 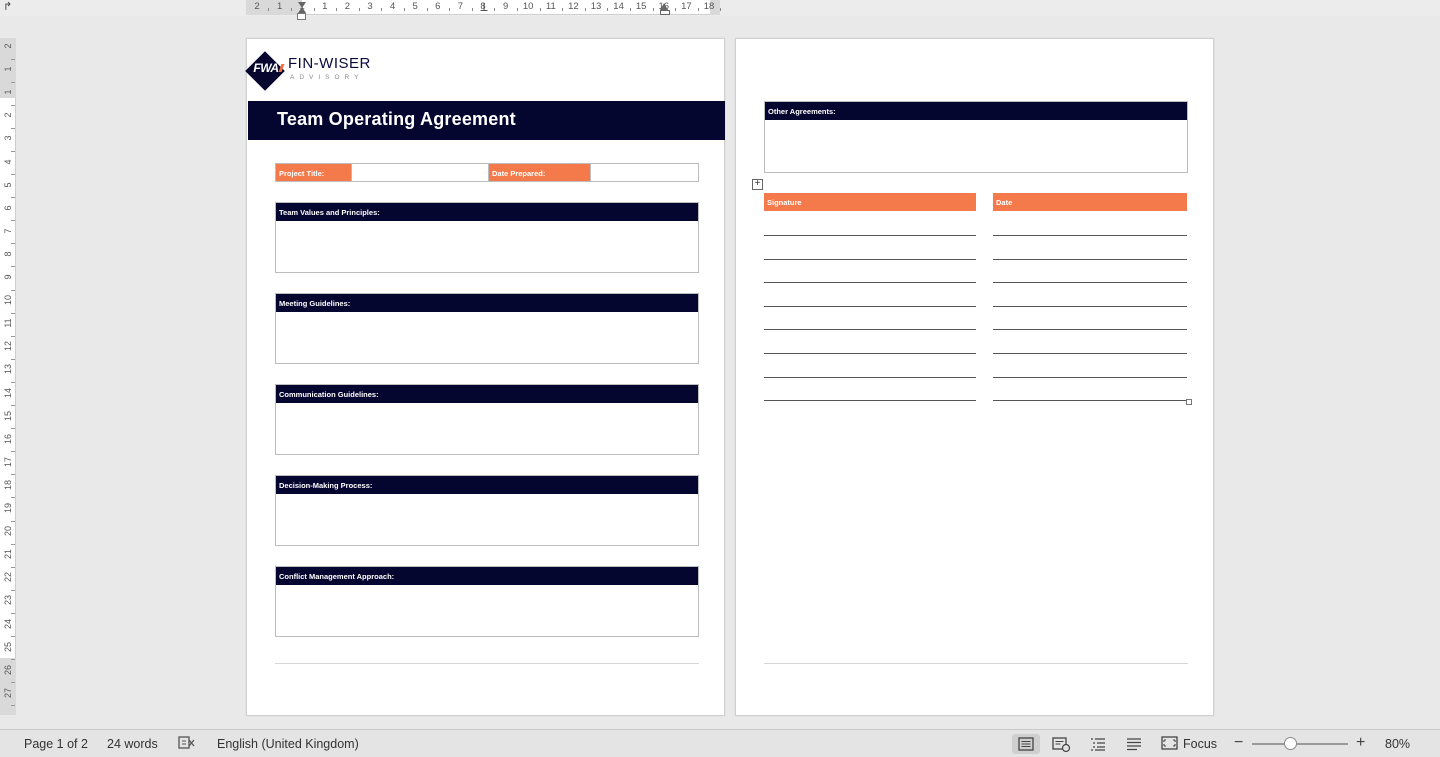 I want to click on outline-icon, so click(x=1098, y=744).